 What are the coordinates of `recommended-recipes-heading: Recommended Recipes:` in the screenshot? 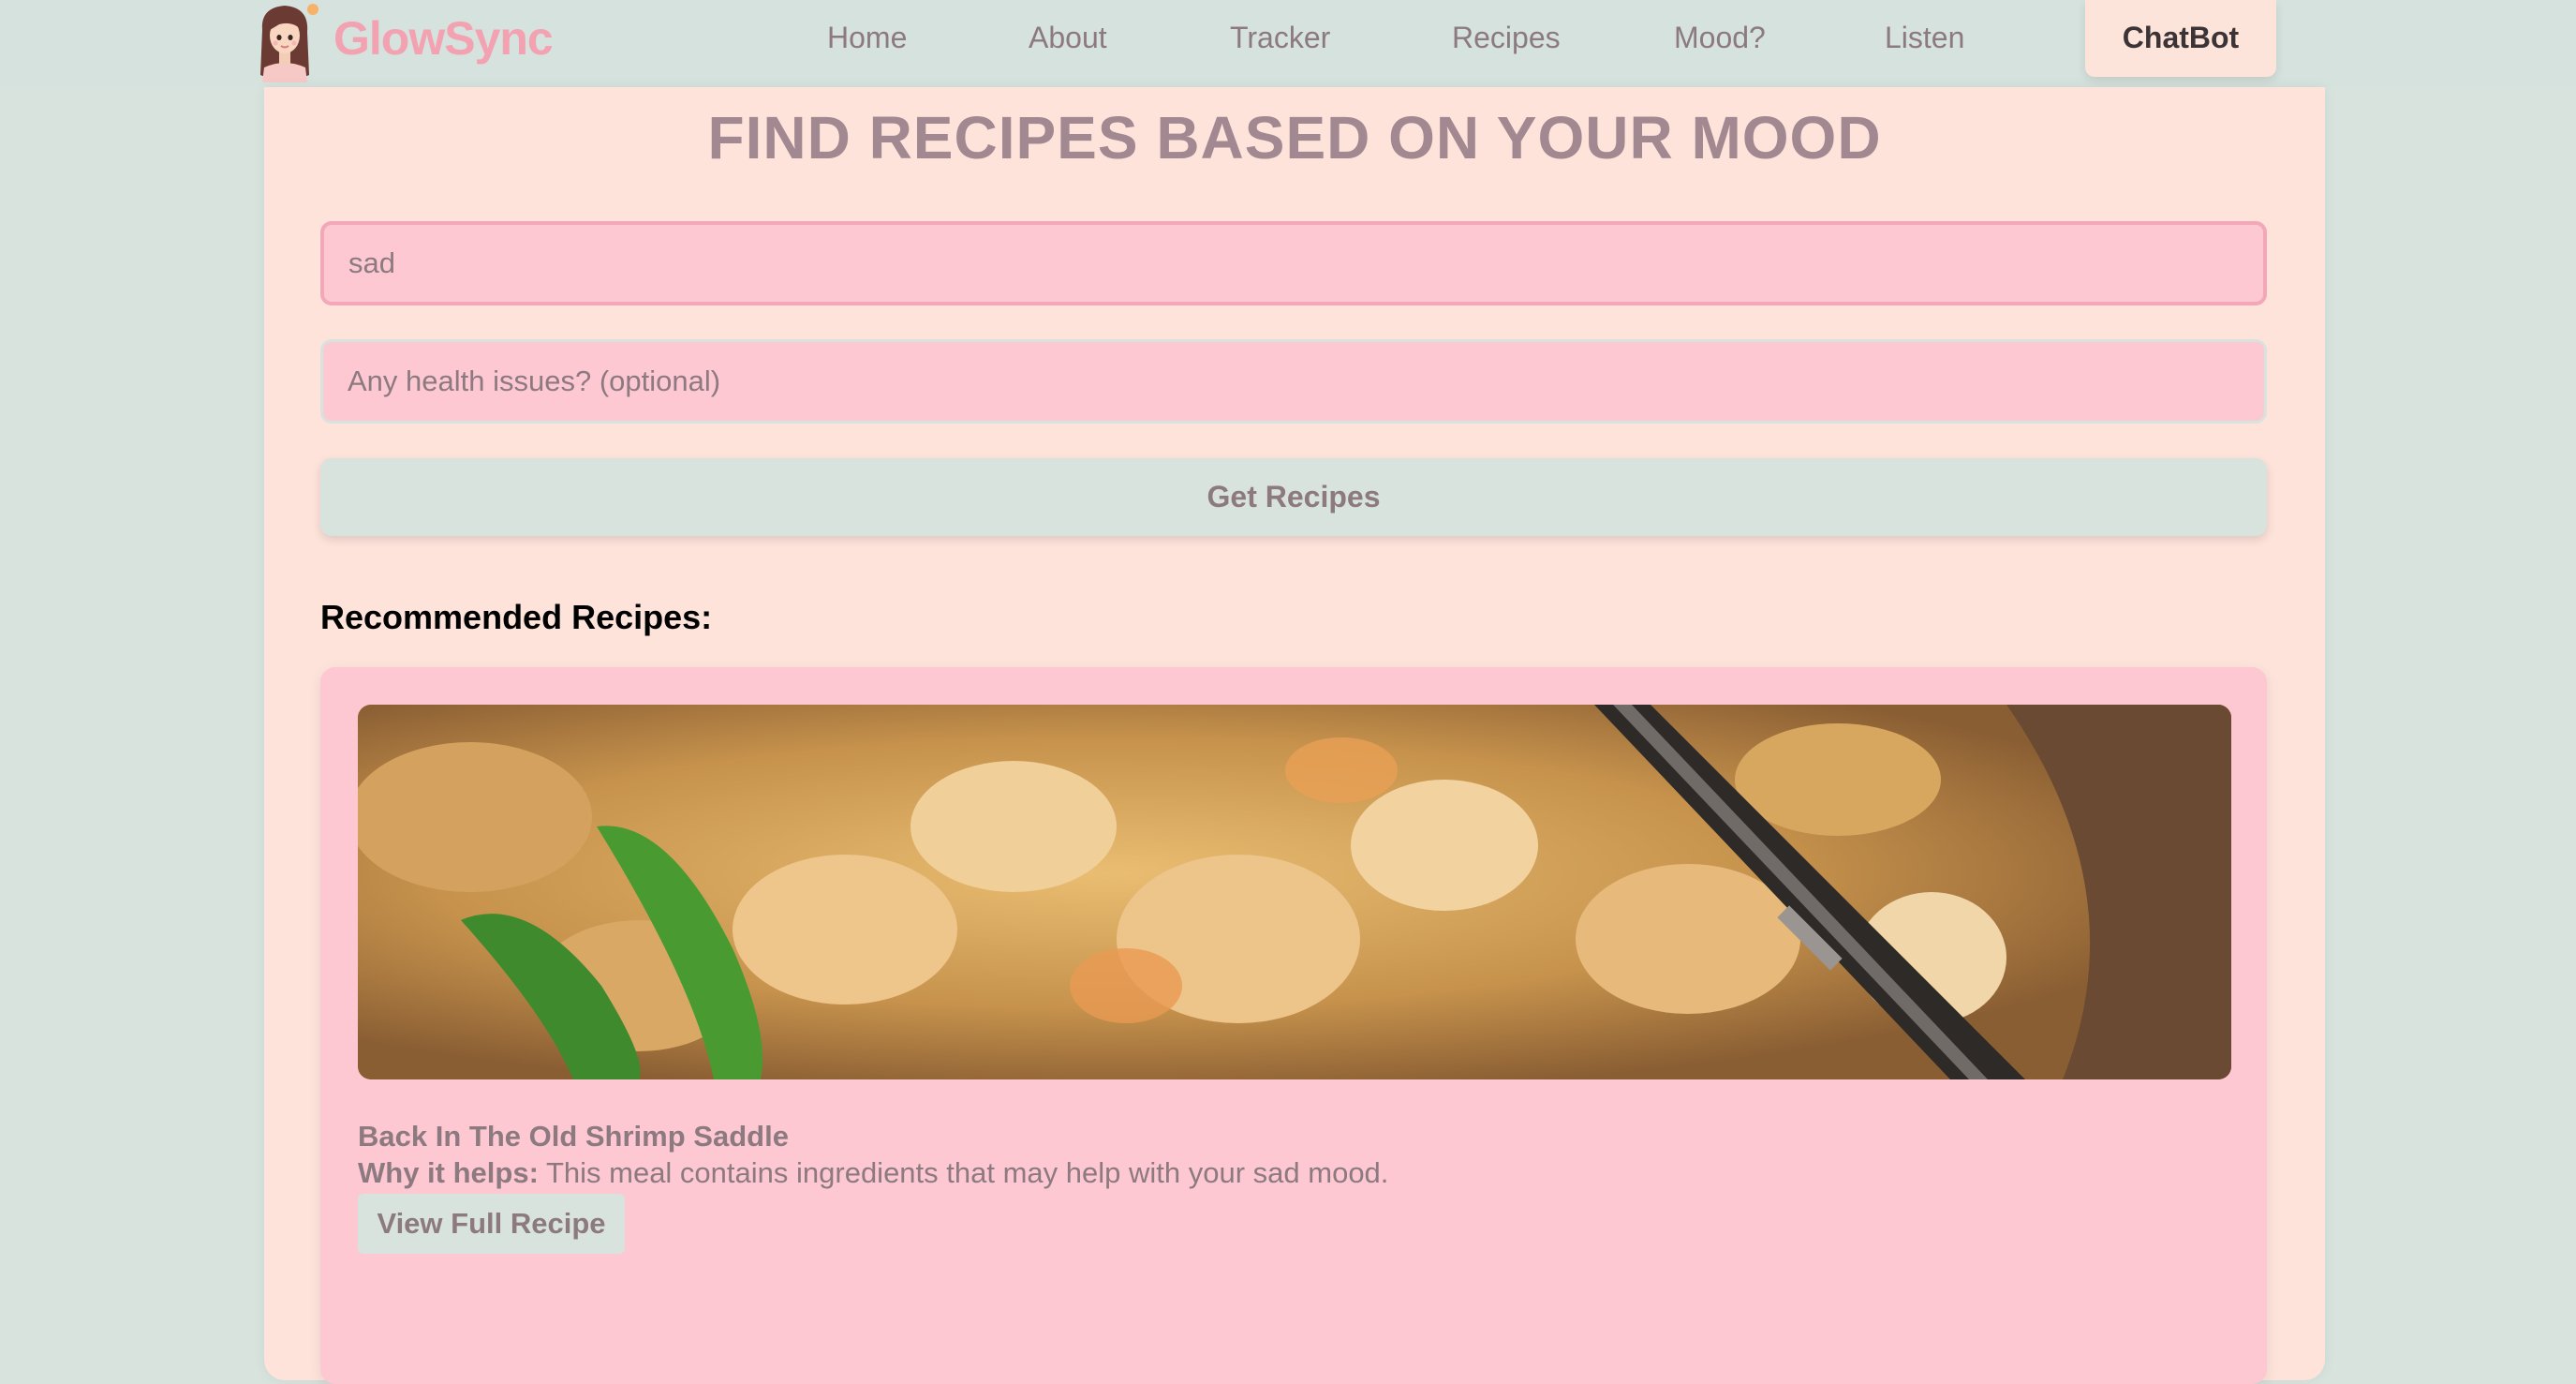 It's located at (516, 617).